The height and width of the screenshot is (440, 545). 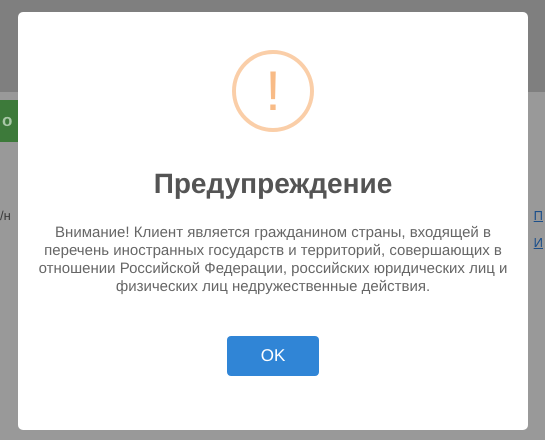 What do you see at coordinates (5, 215) in the screenshot?
I see `background-text: /н` at bounding box center [5, 215].